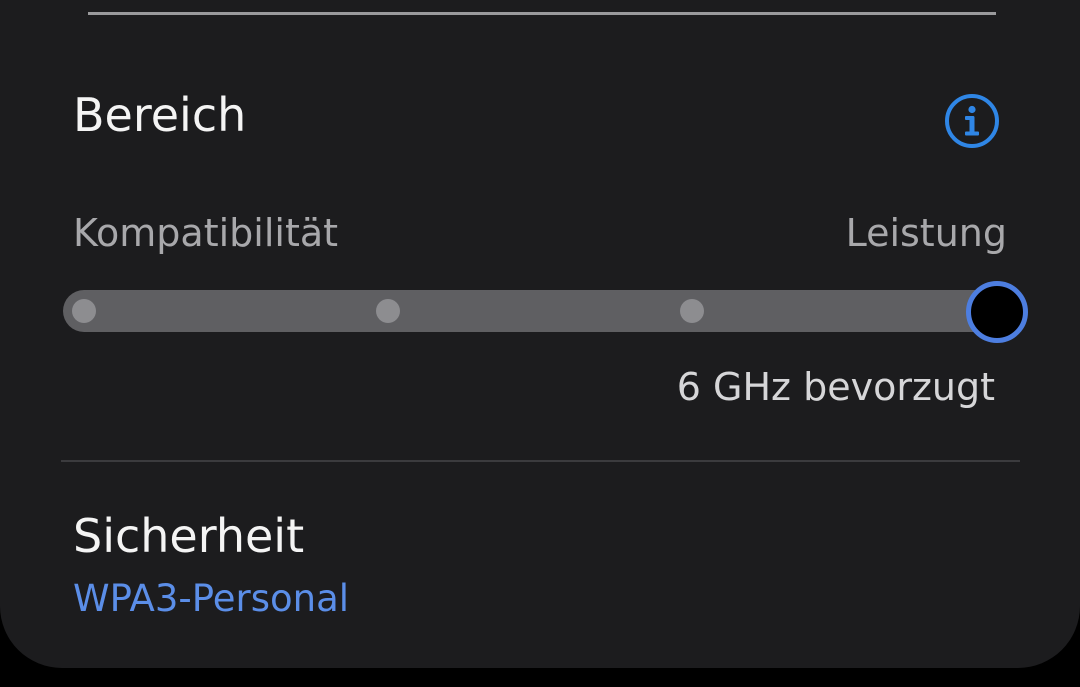 This screenshot has width=1080, height=687. What do you see at coordinates (835, 387) in the screenshot?
I see `slider-value-text: 6 GHz bevorzugt` at bounding box center [835, 387].